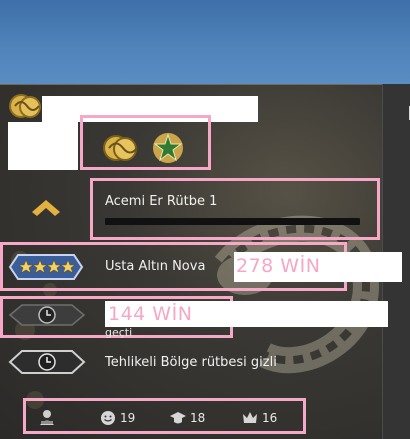 The image size is (410, 439). Describe the element at coordinates (161, 201) in the screenshot. I see `rank-name: Acemi Er Rütbe 1` at that location.